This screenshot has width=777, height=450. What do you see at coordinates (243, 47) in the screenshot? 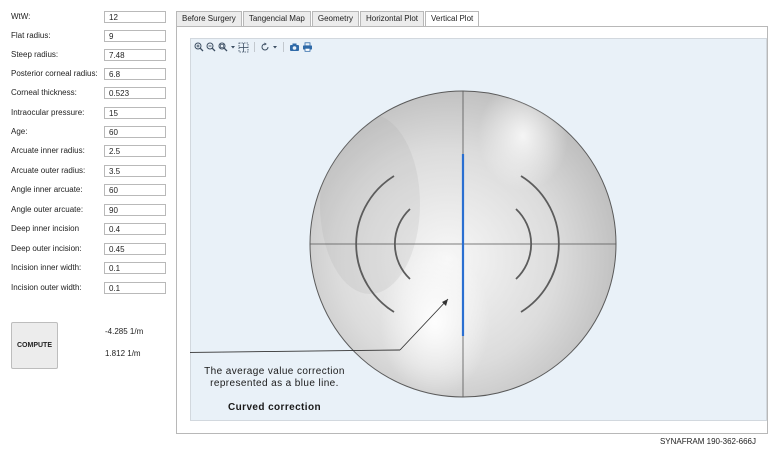
I see `zoom-extents-icon` at bounding box center [243, 47].